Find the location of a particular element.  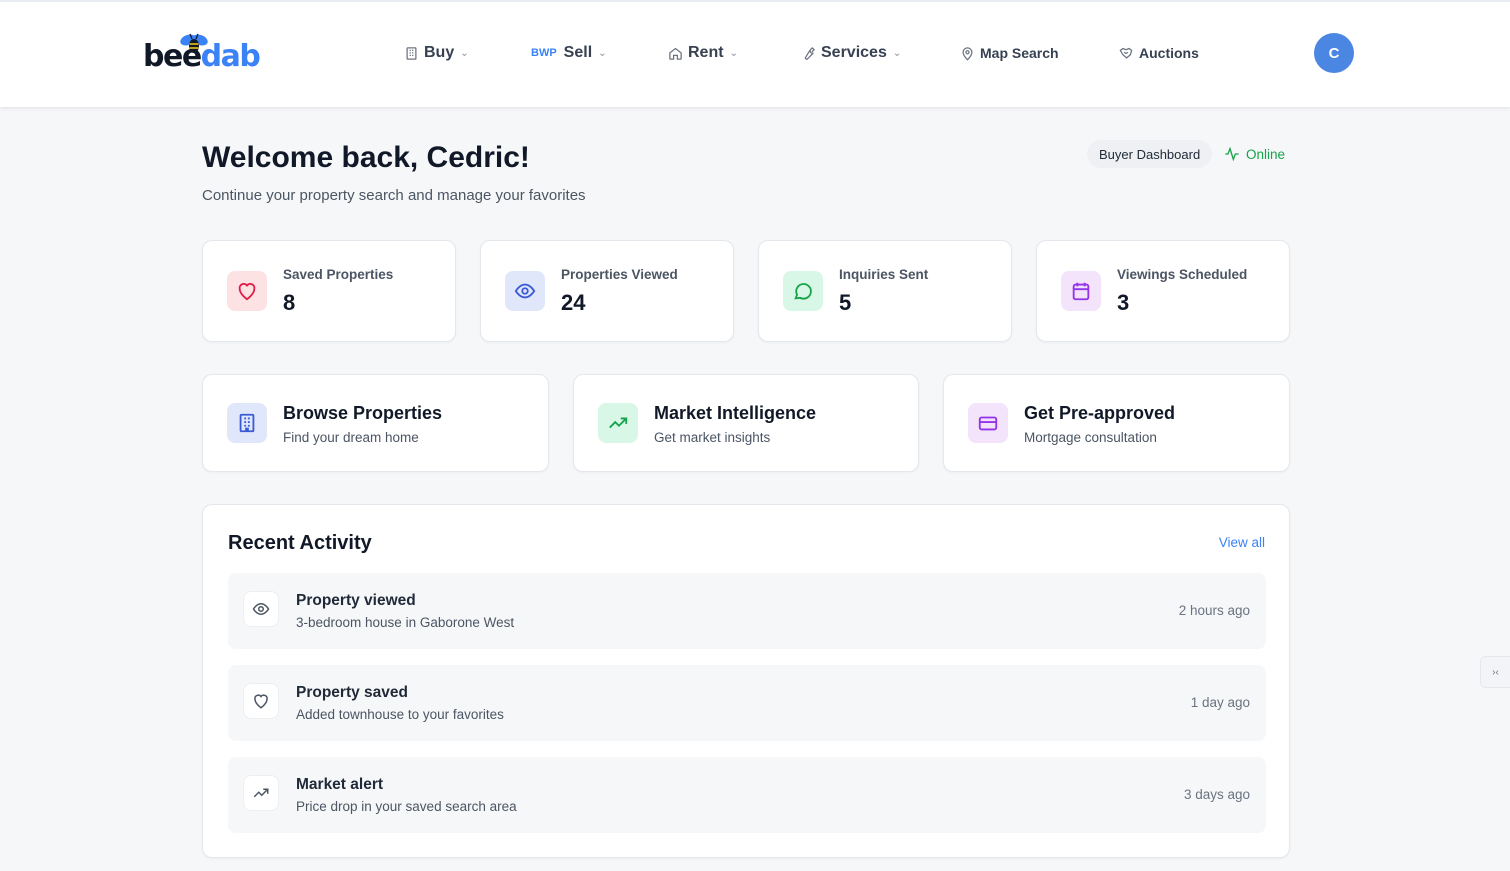

nav-services: Services ⌄ is located at coordinates (851, 53).